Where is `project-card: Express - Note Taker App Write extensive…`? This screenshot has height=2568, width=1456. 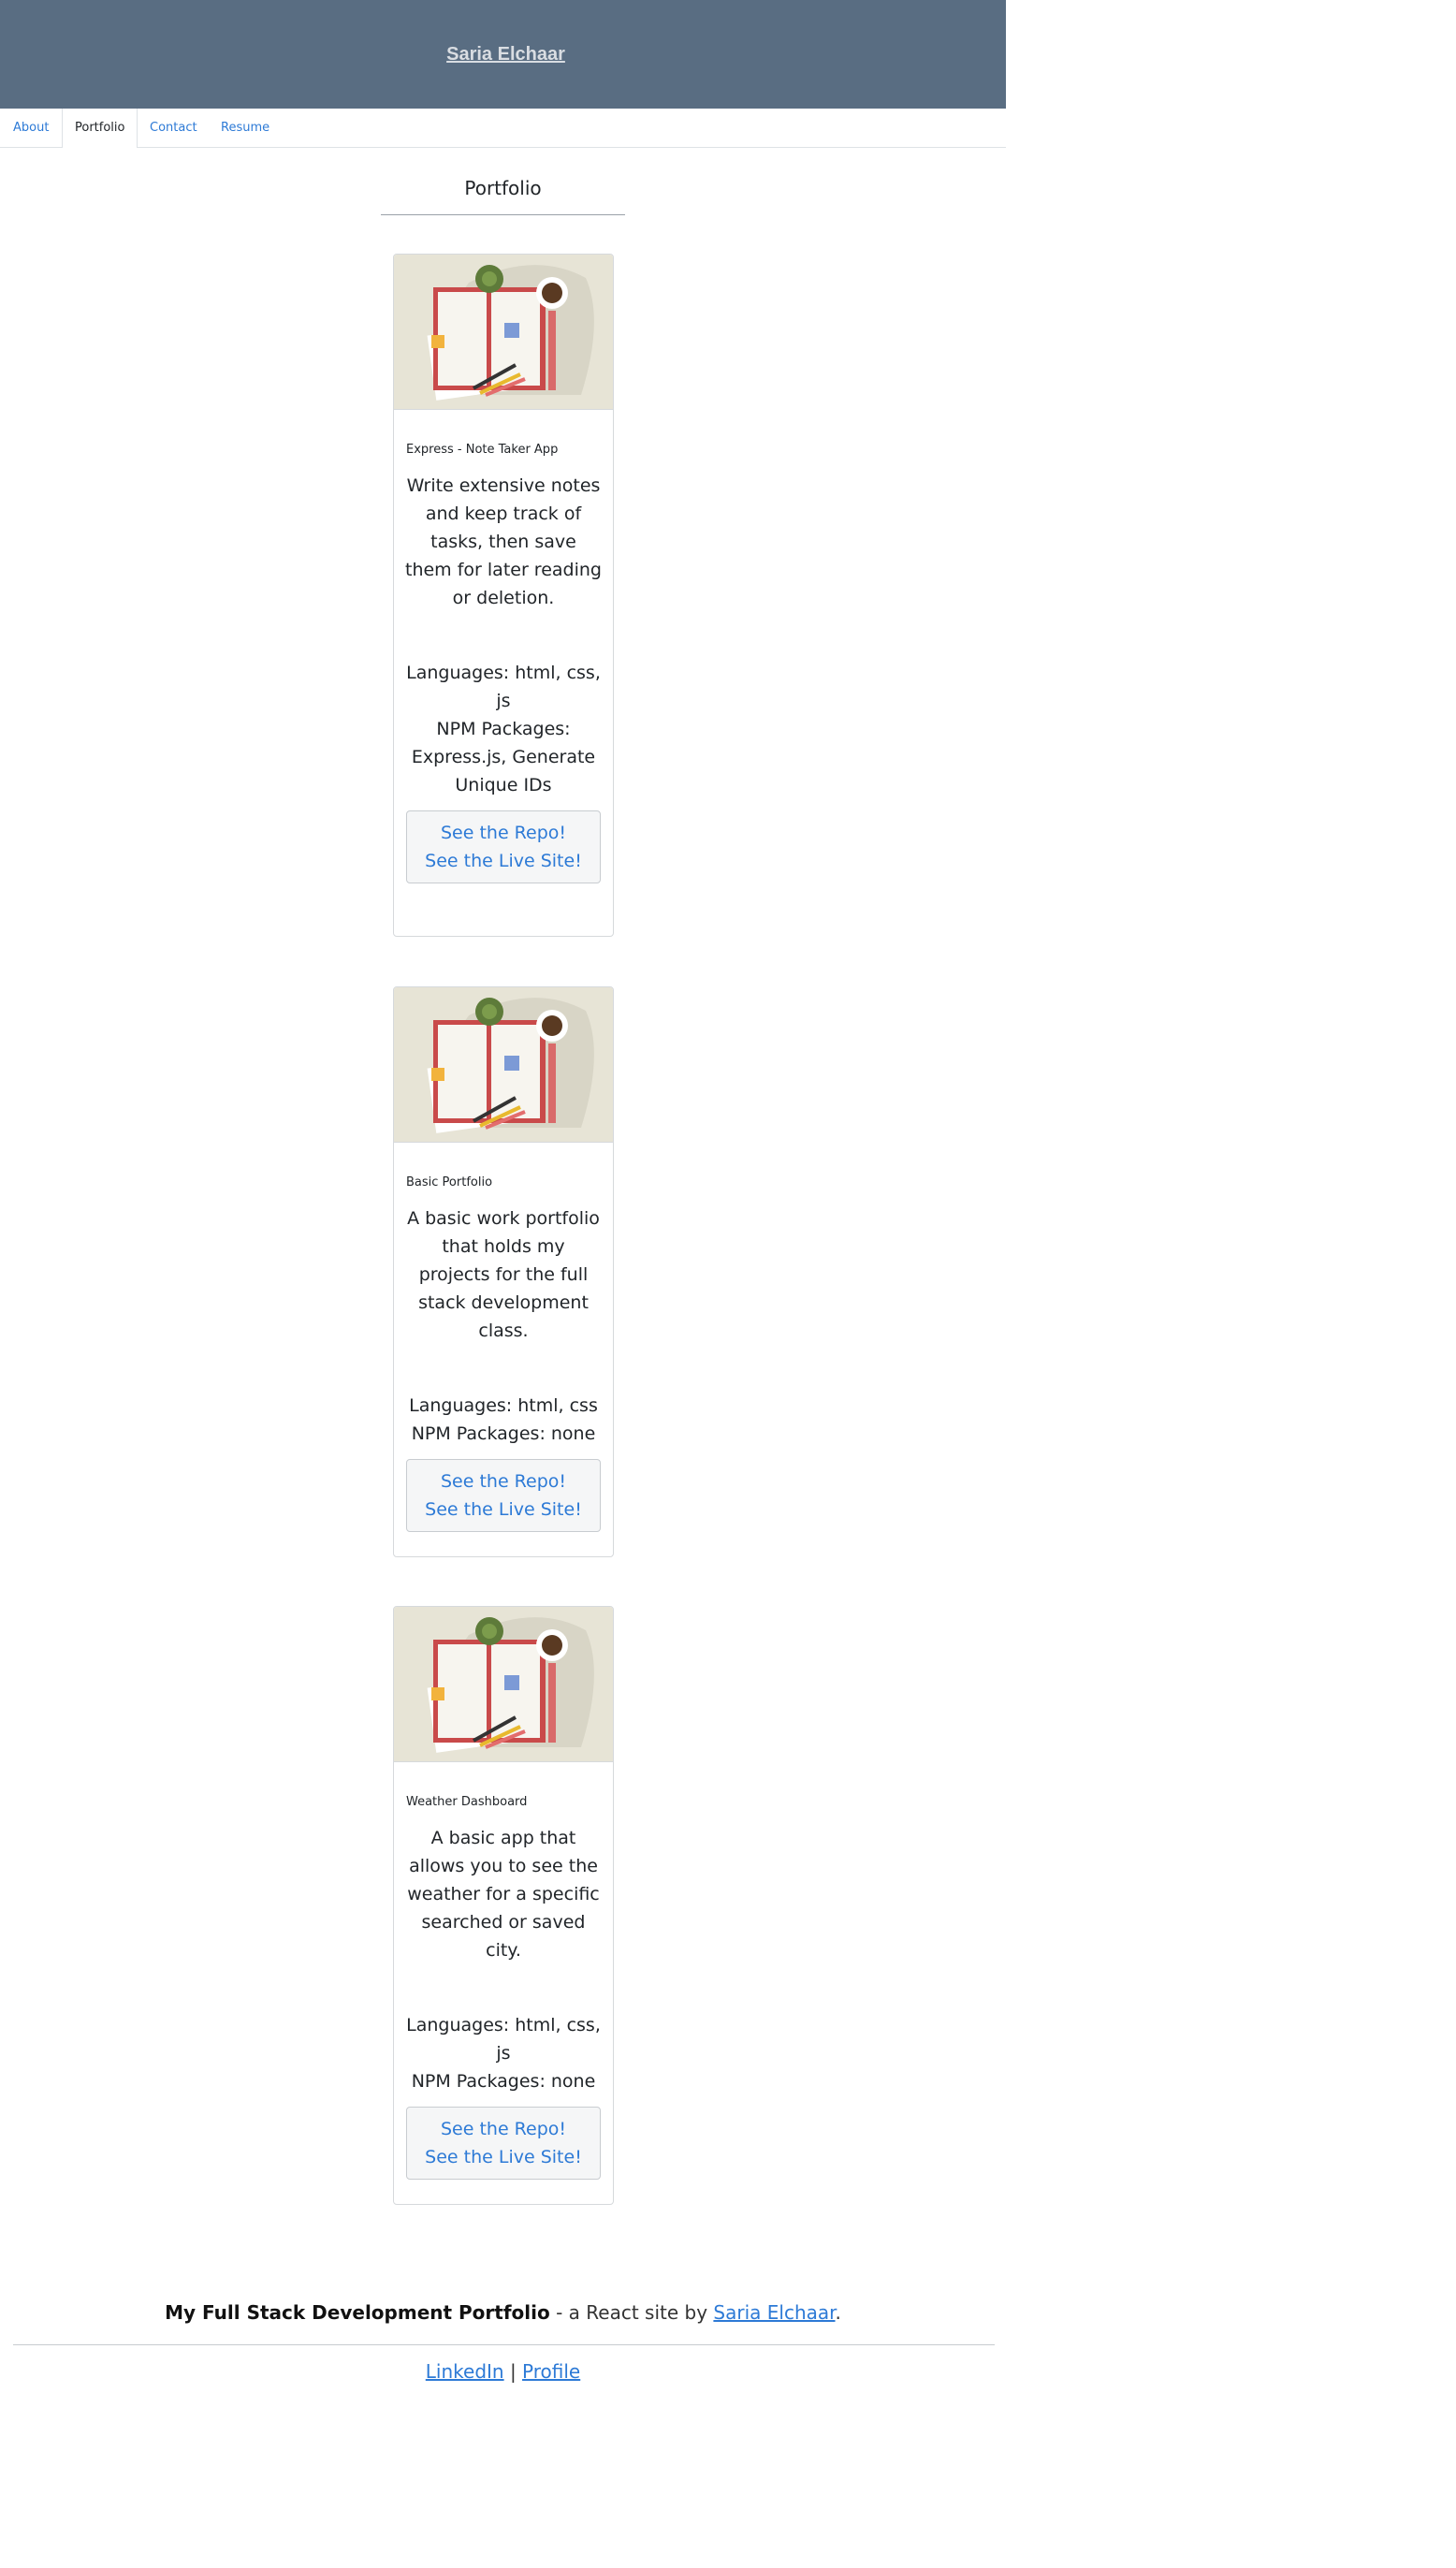 project-card: Express - Note Taker App Write extensive… is located at coordinates (503, 595).